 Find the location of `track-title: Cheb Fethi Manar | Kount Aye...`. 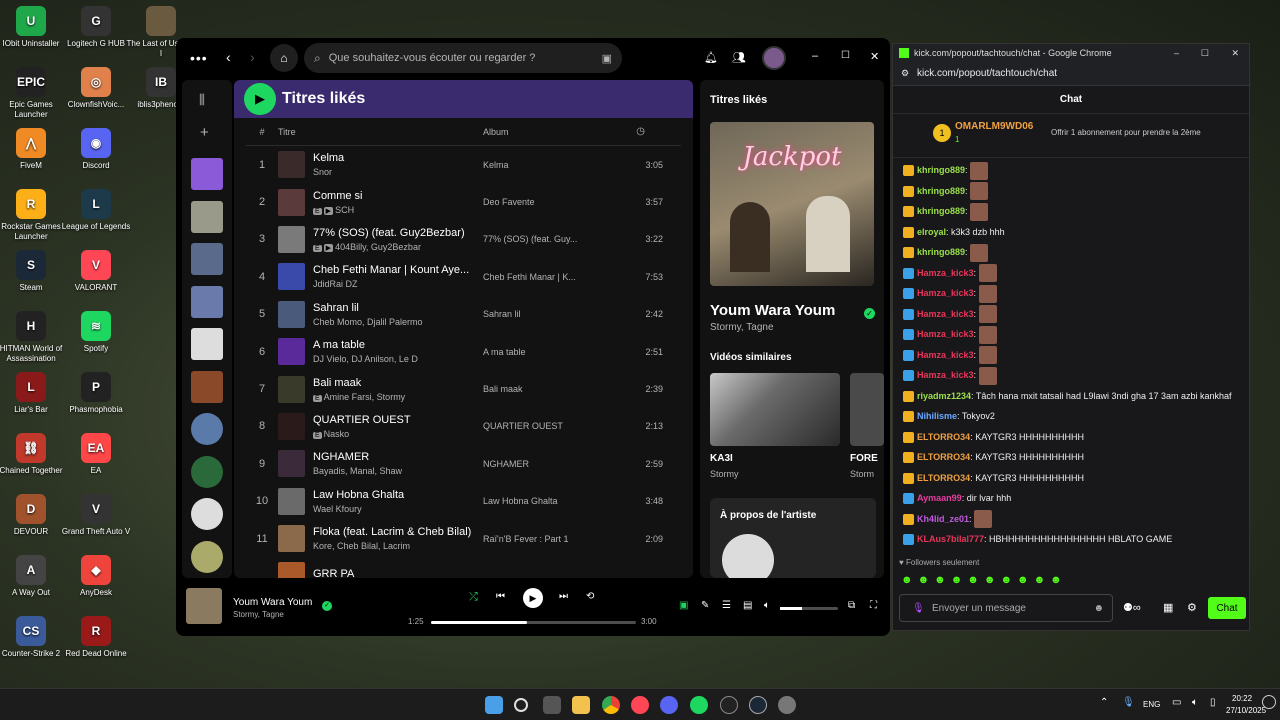

track-title: Cheb Fethi Manar | Kount Aye... is located at coordinates (393, 270).